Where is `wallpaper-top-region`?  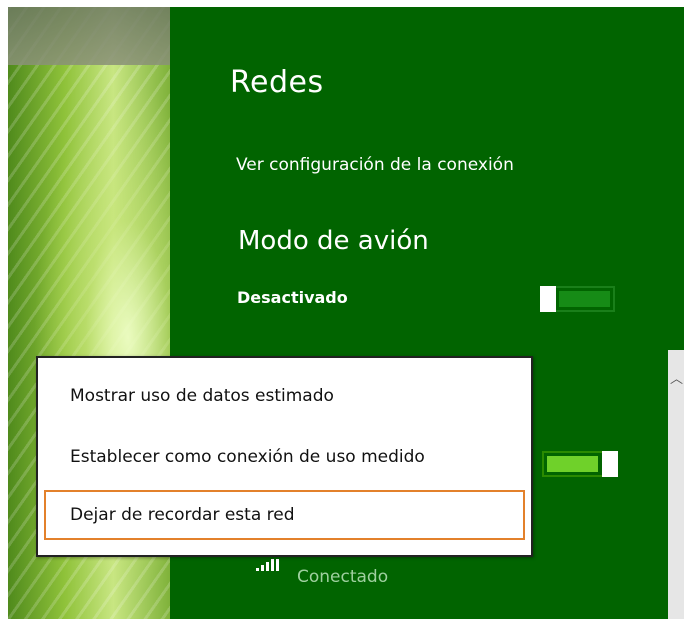
wallpaper-top-region is located at coordinates (89, 36).